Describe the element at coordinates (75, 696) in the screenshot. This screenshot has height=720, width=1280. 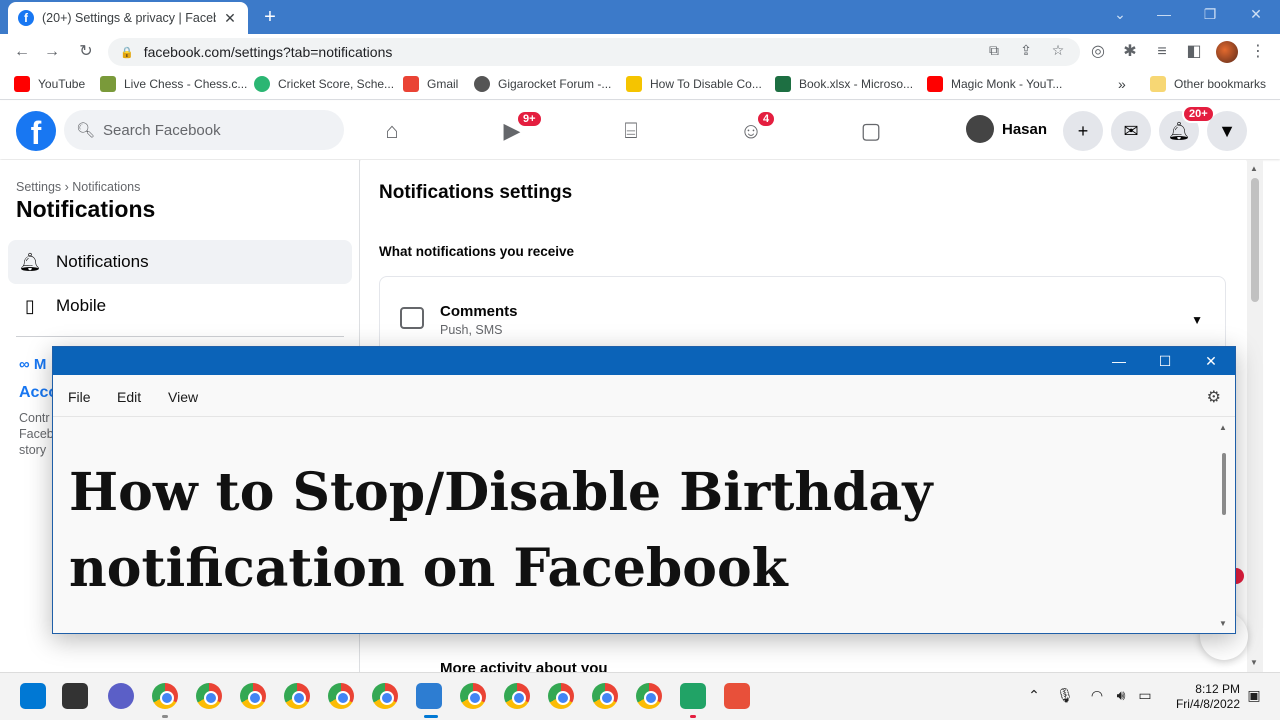
I see `file-explorer-icon` at that location.